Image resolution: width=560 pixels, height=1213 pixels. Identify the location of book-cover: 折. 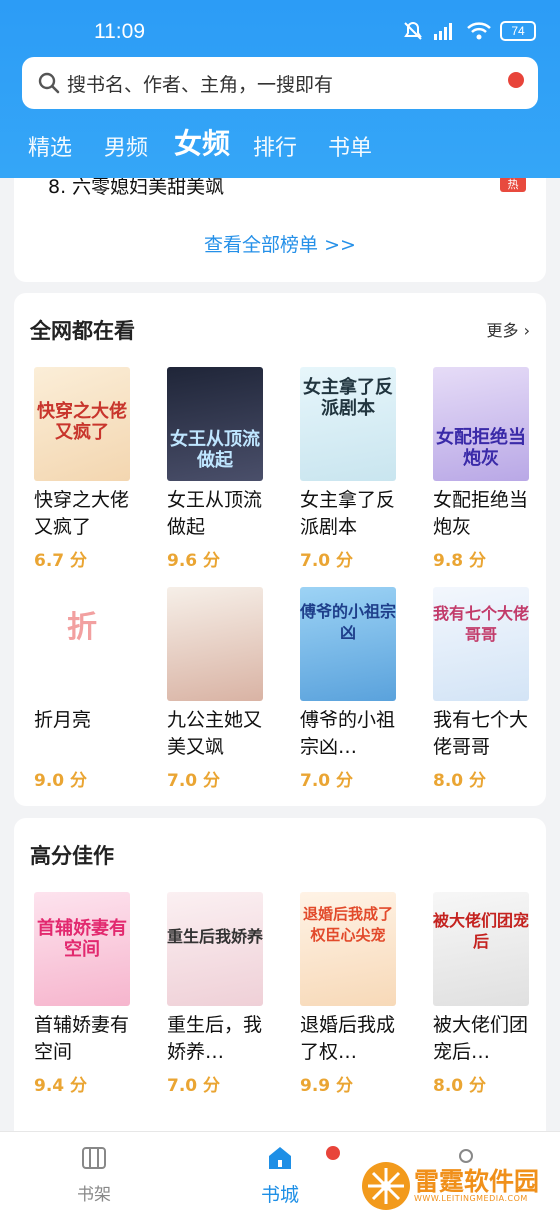
(82, 644).